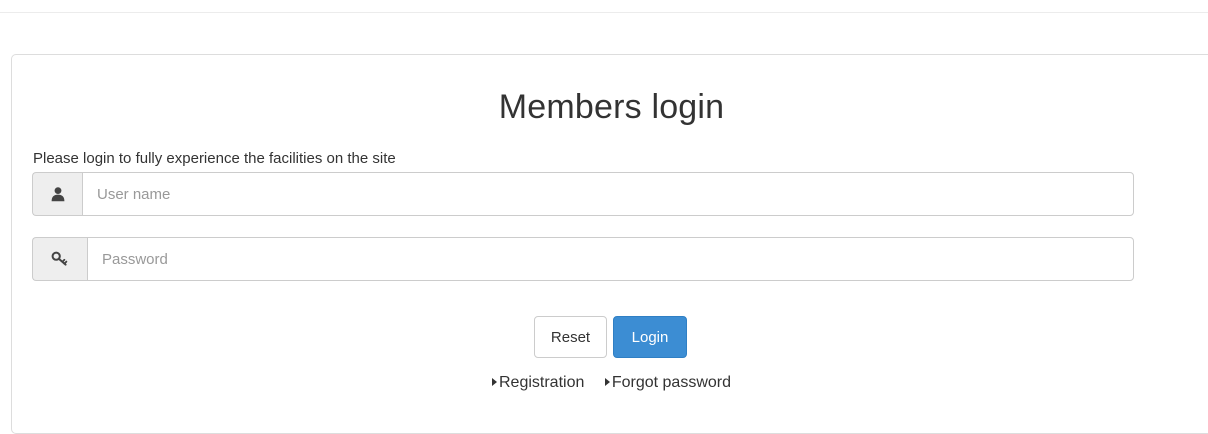 This screenshot has width=1208, height=434. Describe the element at coordinates (610, 259) in the screenshot. I see `password-input` at that location.